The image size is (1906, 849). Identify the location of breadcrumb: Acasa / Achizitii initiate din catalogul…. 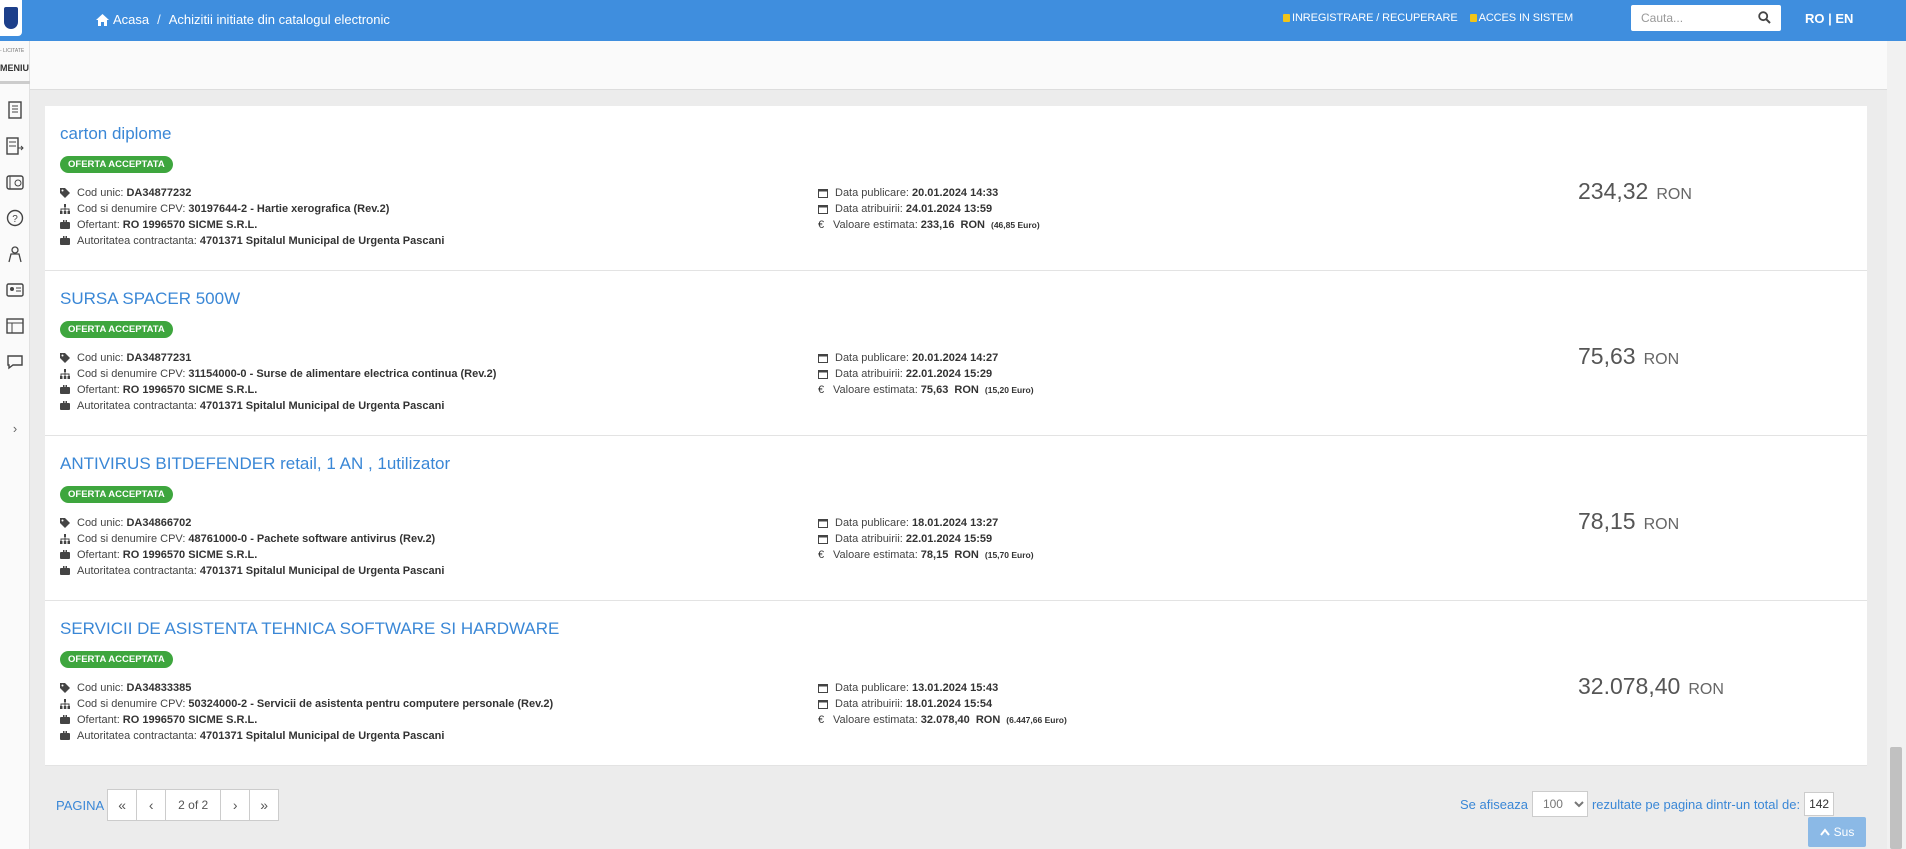
(243, 19).